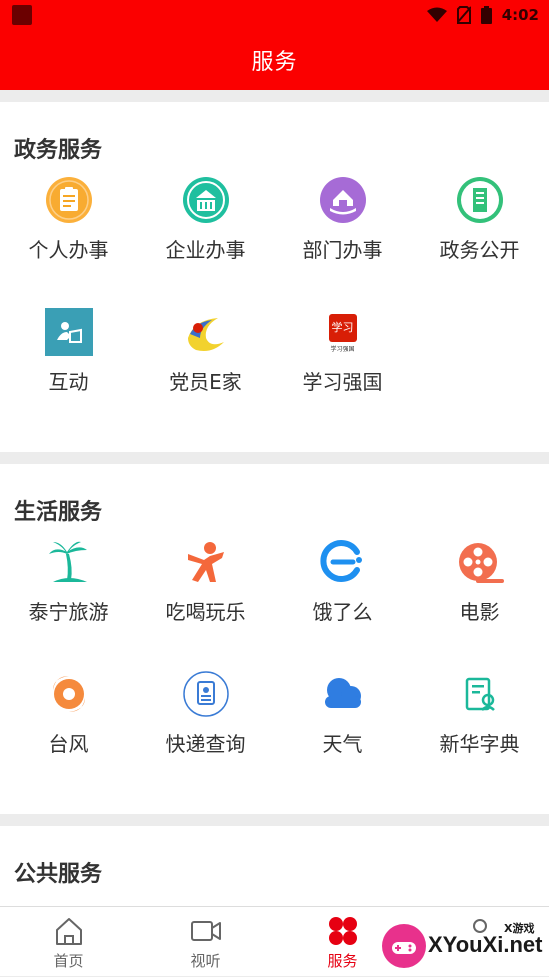  What do you see at coordinates (520, 15) in the screenshot?
I see `status-time: 4:02` at bounding box center [520, 15].